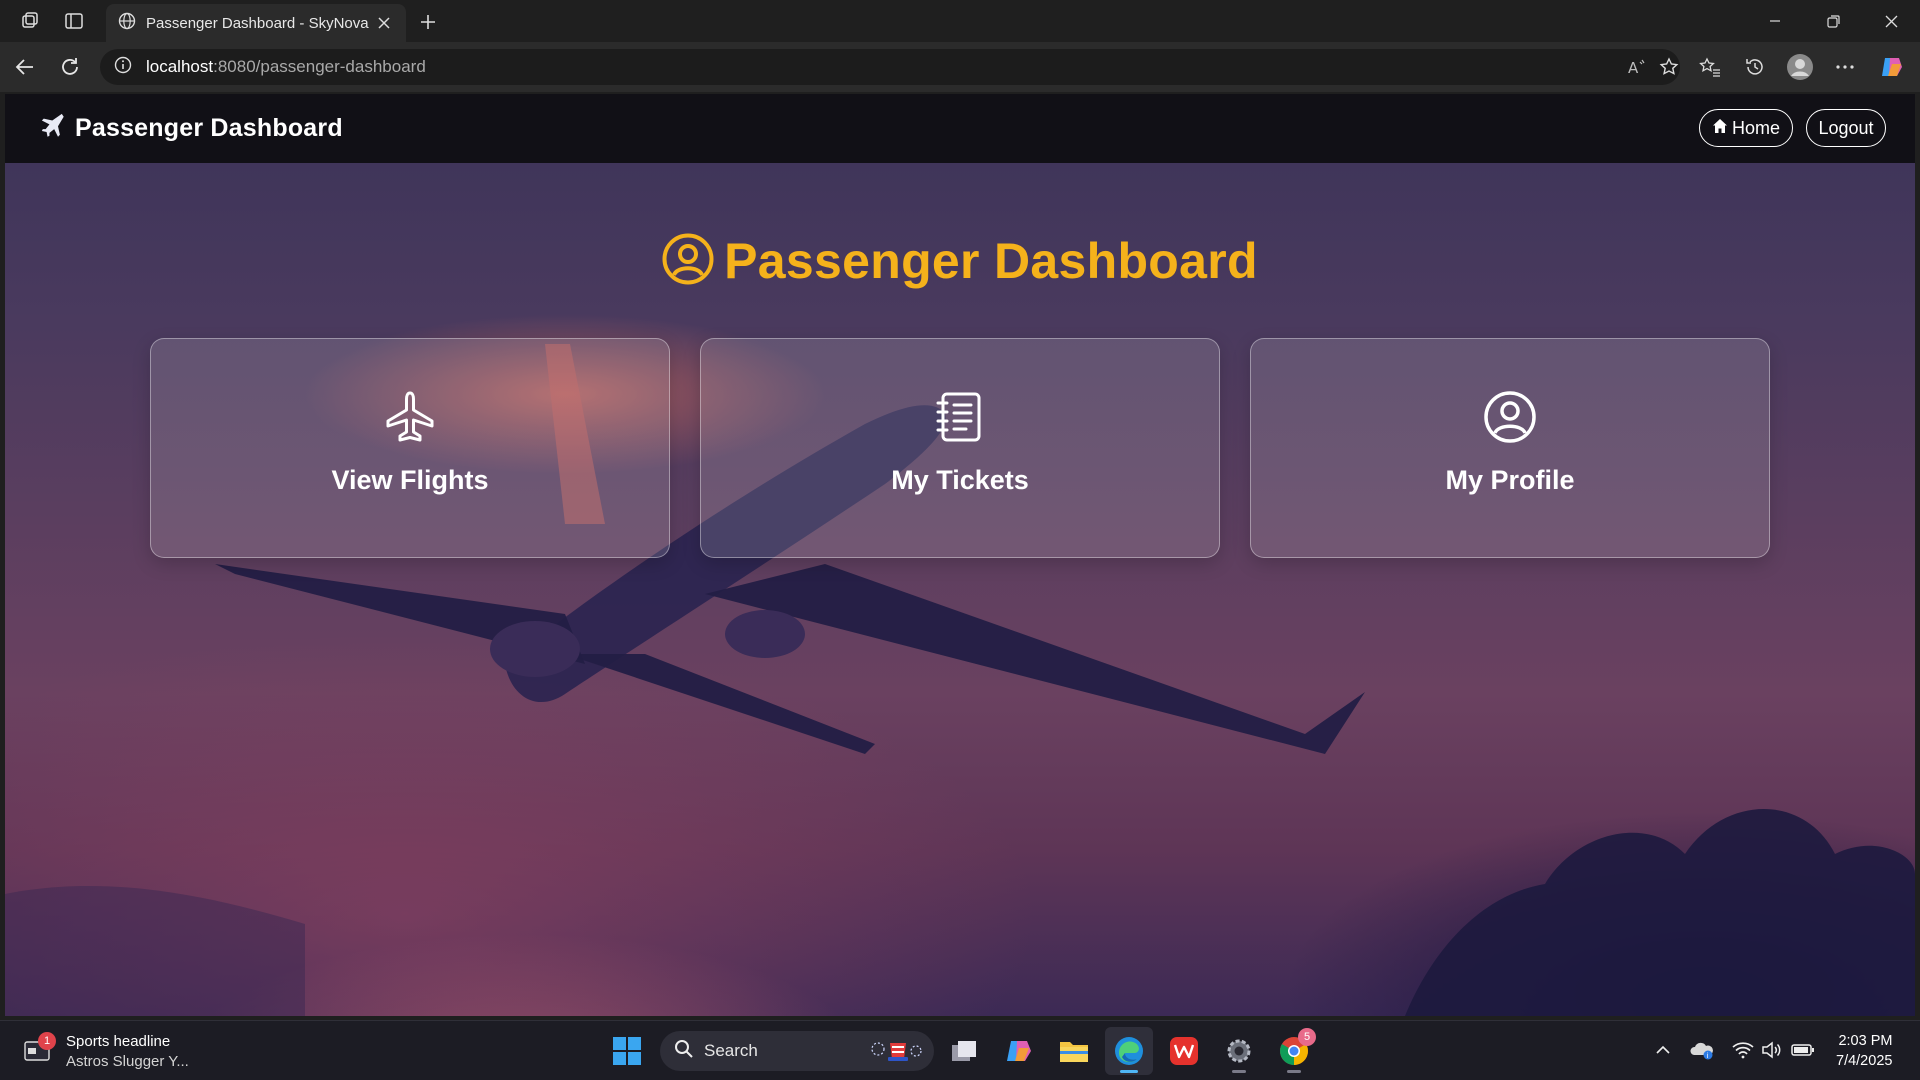 Image resolution: width=1920 pixels, height=1080 pixels. I want to click on copilot-icon, so click(1892, 67).